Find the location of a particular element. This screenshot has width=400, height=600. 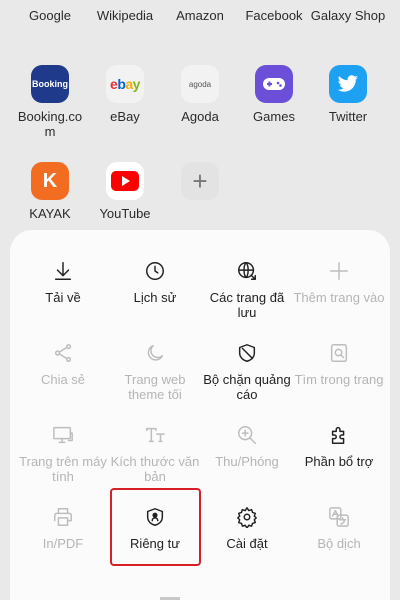

moon-icon is located at coordinates (155, 352).